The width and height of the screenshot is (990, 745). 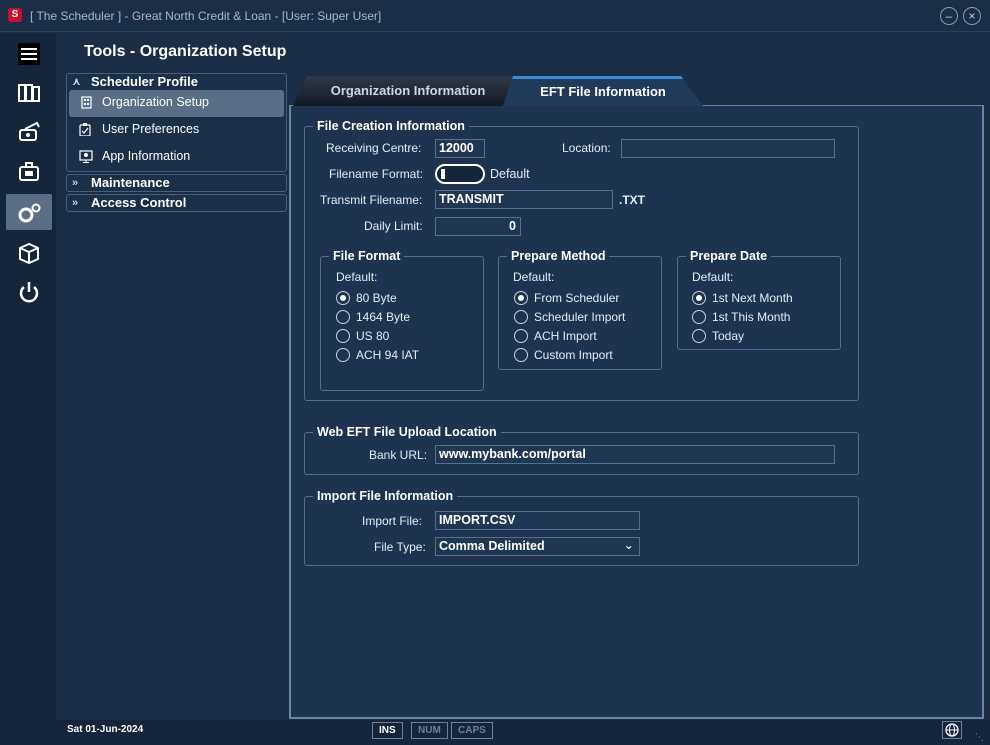 I want to click on page-title: Tools - Organization Setup, so click(x=185, y=51).